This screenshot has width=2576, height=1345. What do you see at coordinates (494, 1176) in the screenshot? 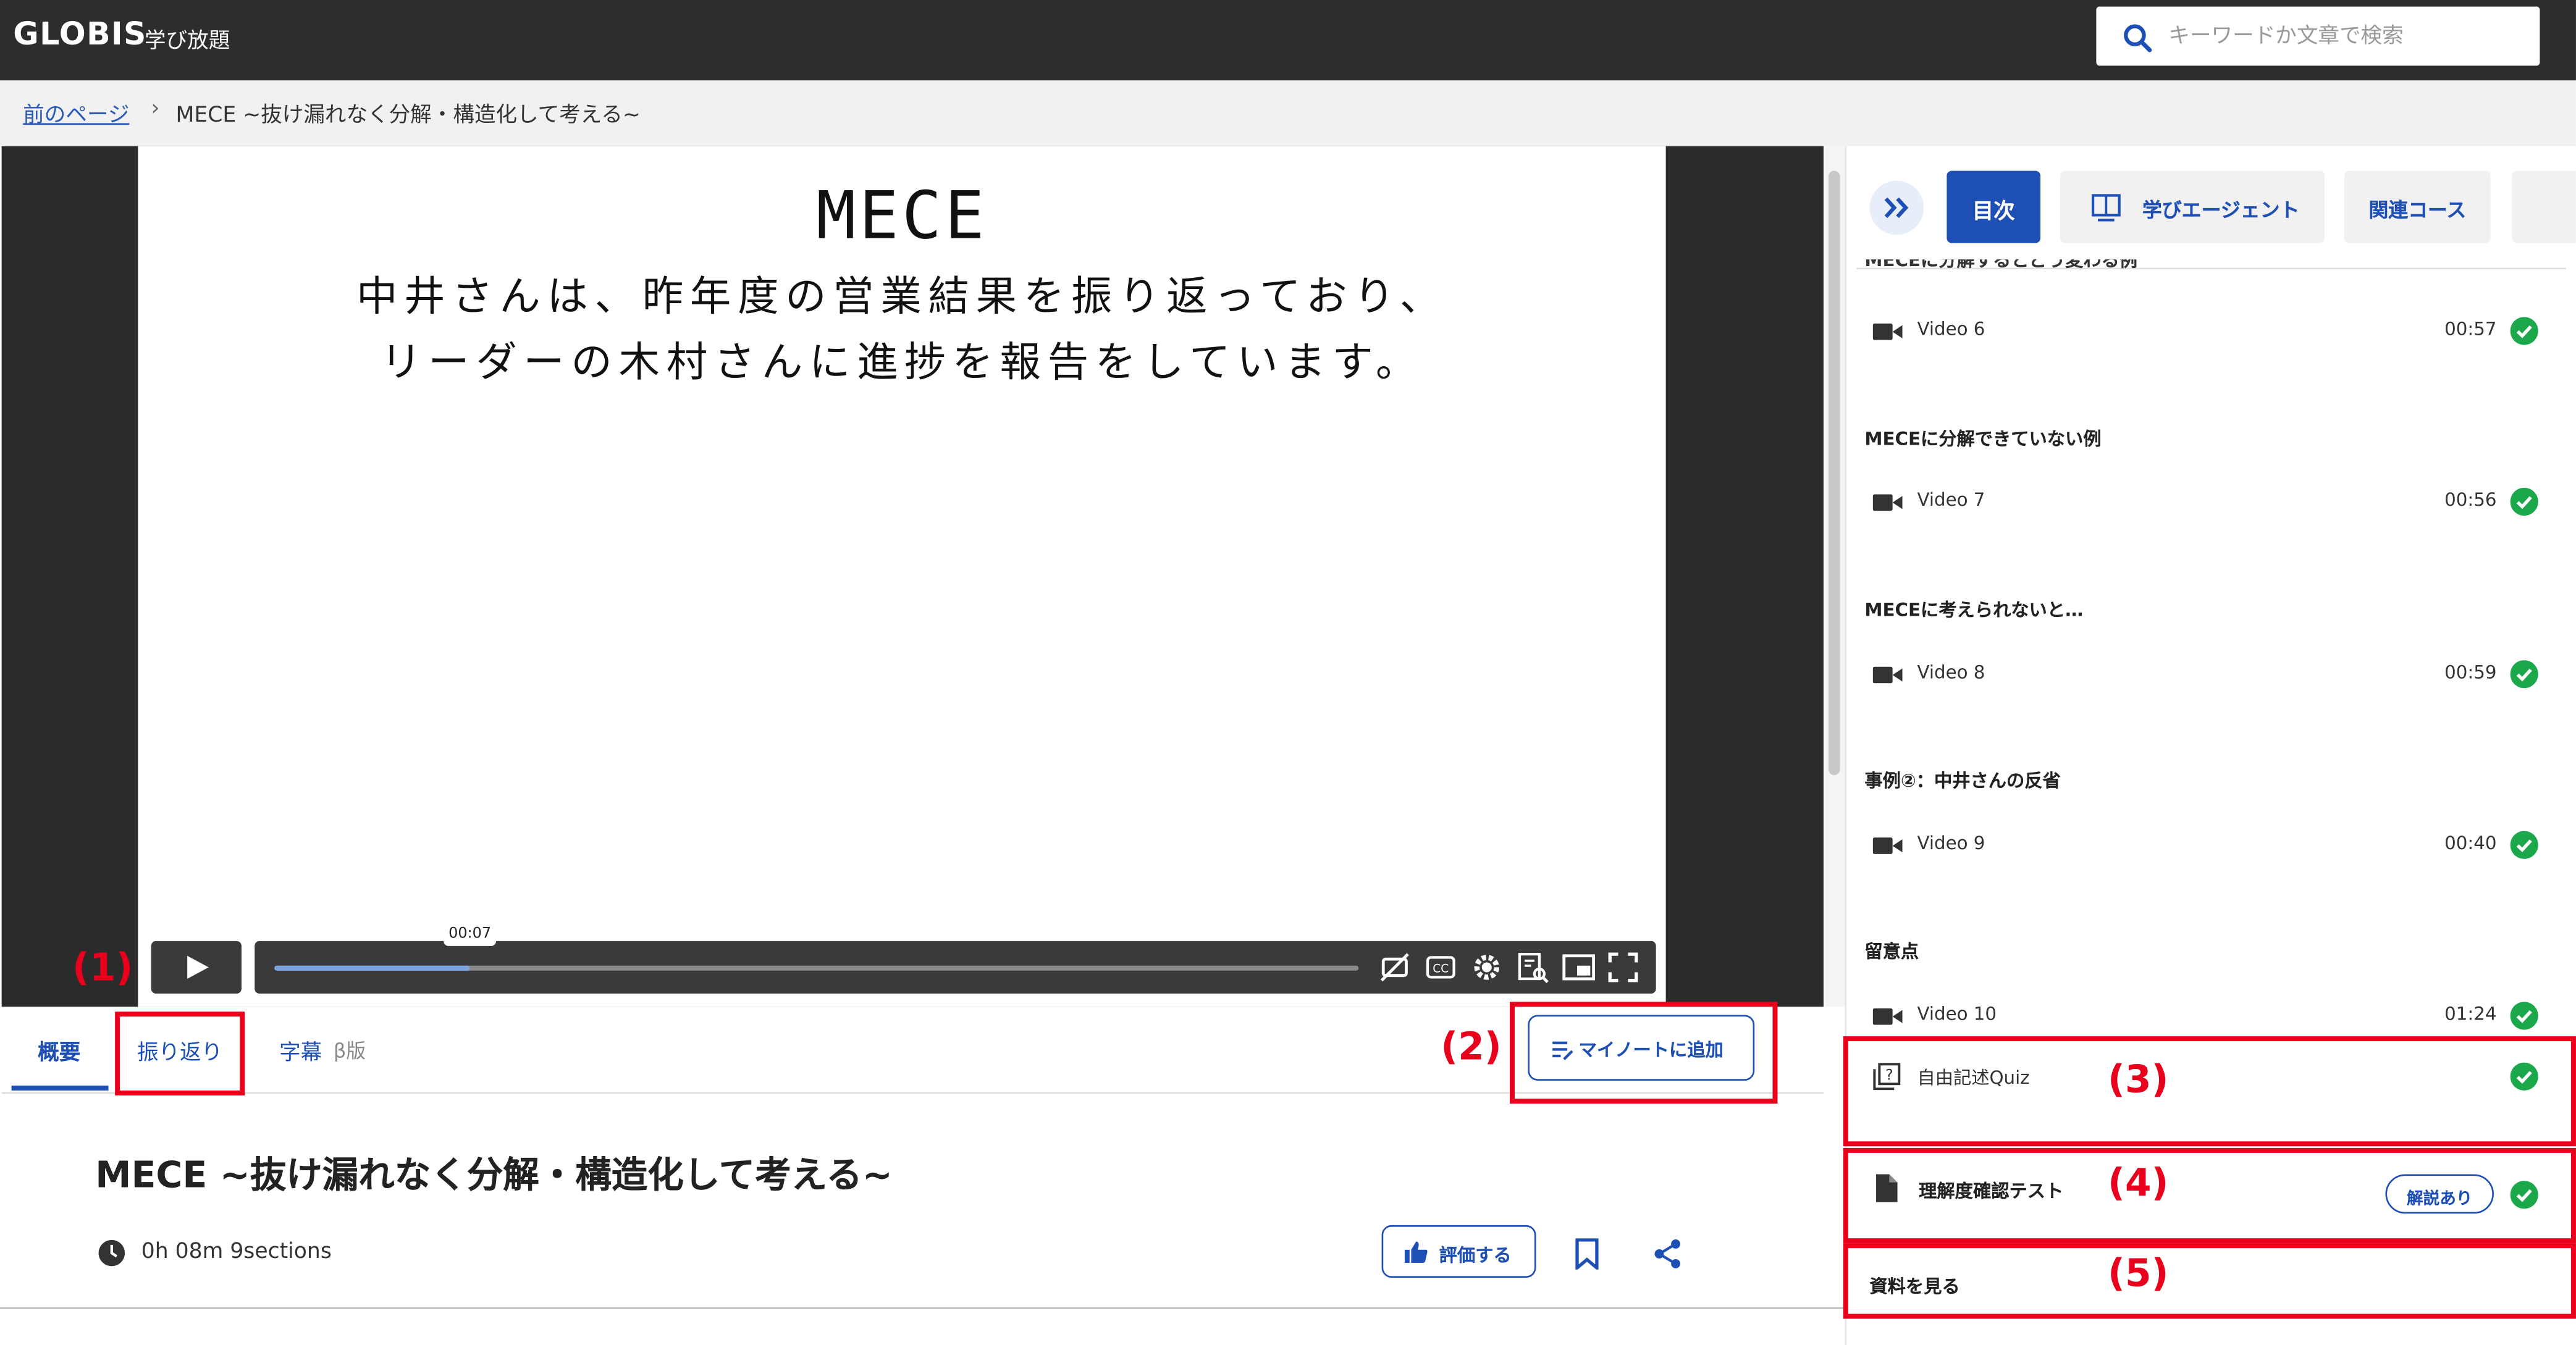
I see `course-title: MECE ~抜け漏れなく分解・構造化して考える~` at bounding box center [494, 1176].